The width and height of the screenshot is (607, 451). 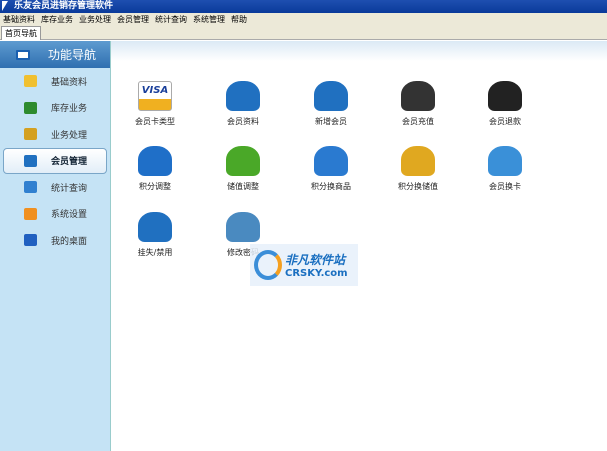 I want to click on feature-tile-label: 积分调整, so click(x=155, y=186).